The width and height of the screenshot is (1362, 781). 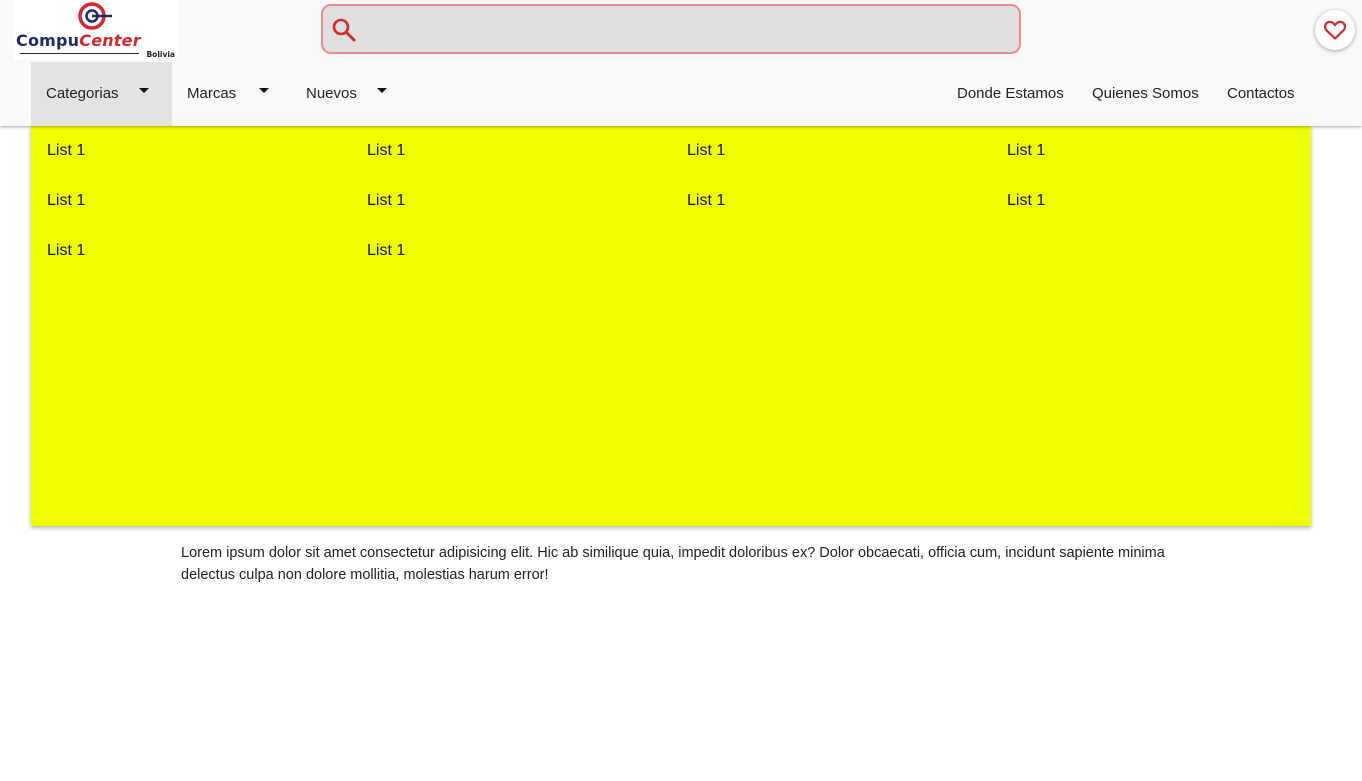 I want to click on nav-donde-estamos: Donde Estamos, so click(x=1009, y=94).